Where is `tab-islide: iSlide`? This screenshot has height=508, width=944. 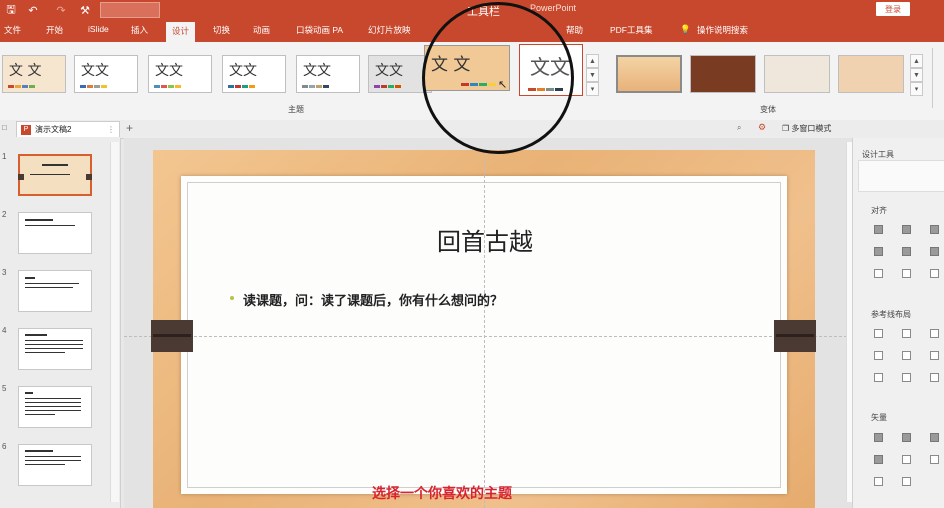
tab-islide: iSlide is located at coordinates (98, 29).